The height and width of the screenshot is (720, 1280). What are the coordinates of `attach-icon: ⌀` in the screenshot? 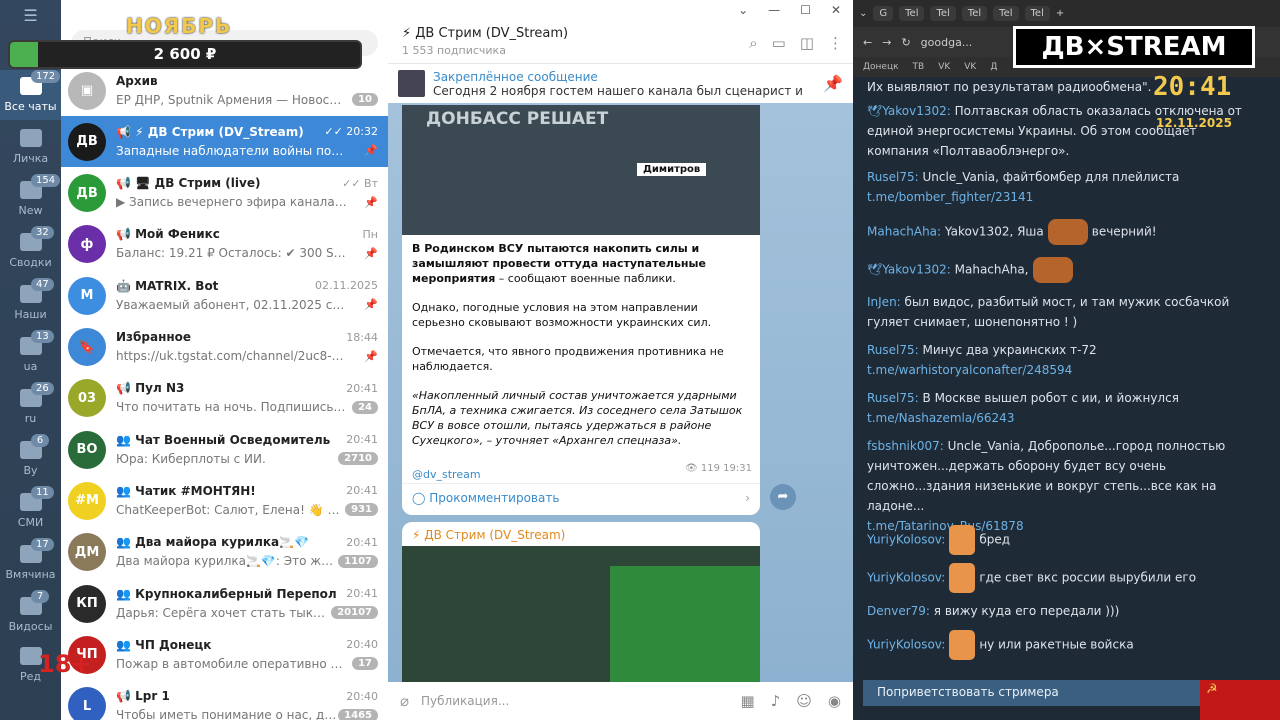 It's located at (404, 701).